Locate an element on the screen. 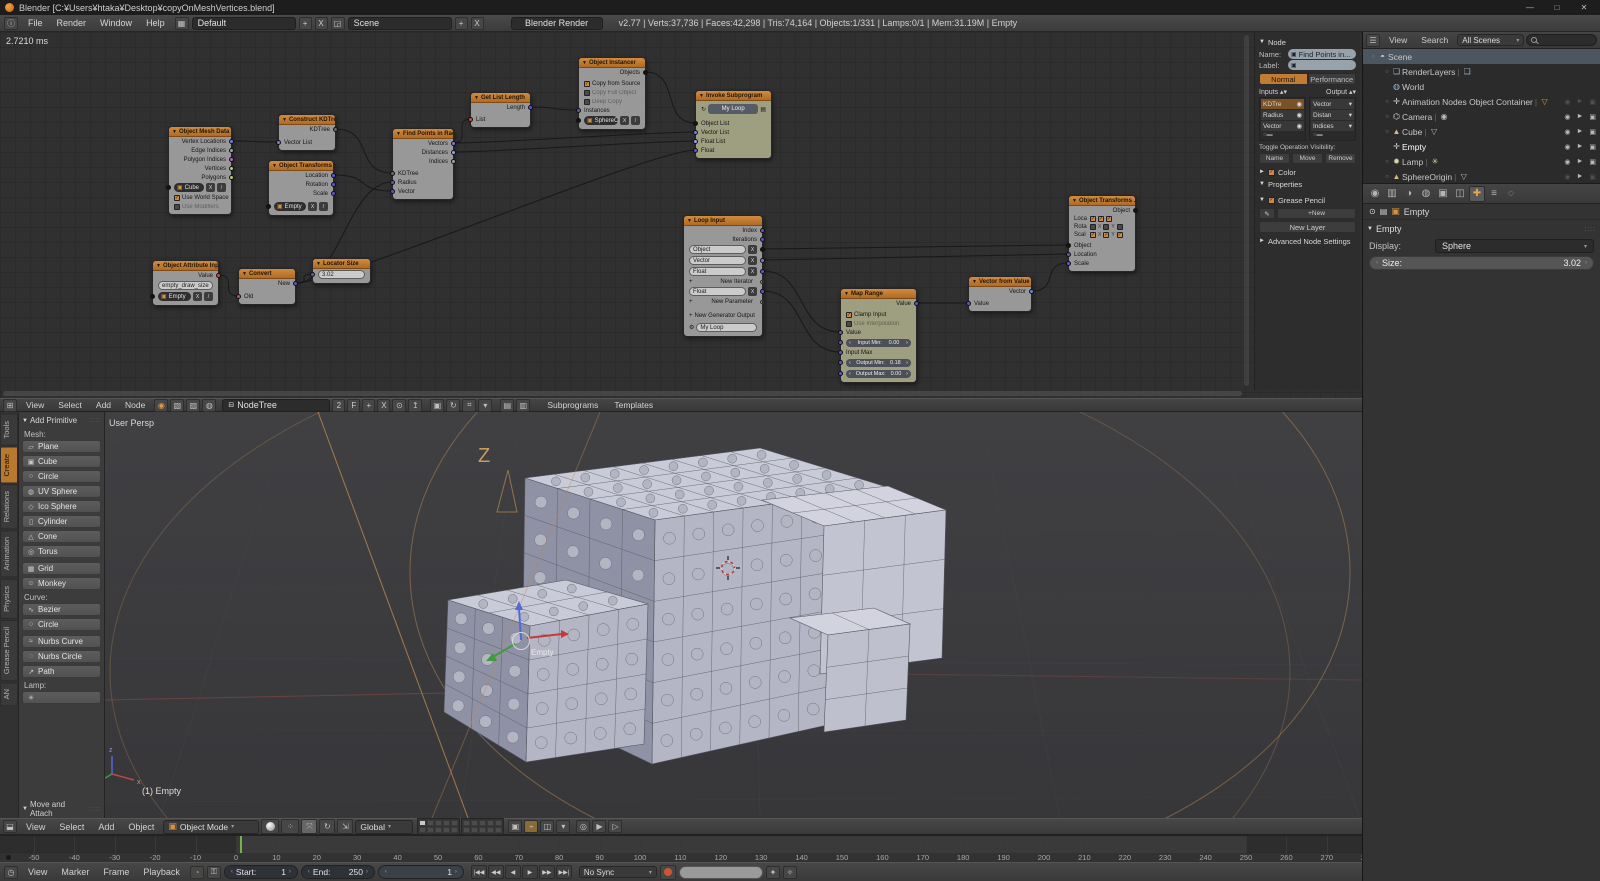  socket-invoke:Object List is located at coordinates (695, 123).